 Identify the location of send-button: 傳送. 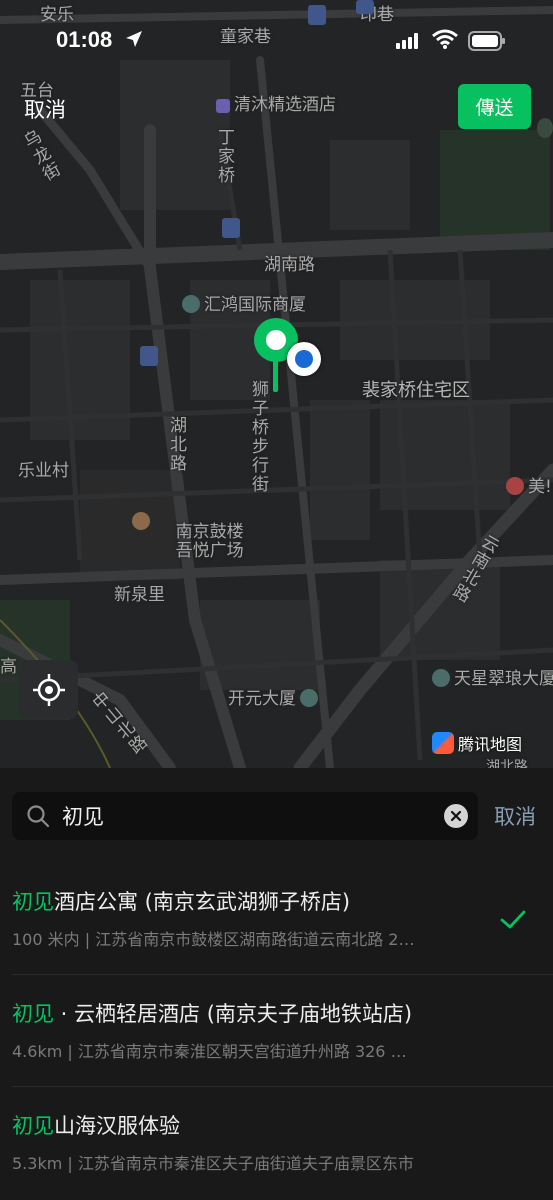
(494, 106).